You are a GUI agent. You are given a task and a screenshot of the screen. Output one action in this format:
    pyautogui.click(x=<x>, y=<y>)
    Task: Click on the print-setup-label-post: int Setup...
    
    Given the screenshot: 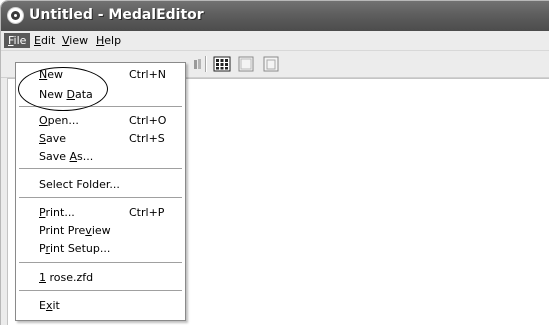 What is the action you would take?
    pyautogui.click(x=80, y=248)
    